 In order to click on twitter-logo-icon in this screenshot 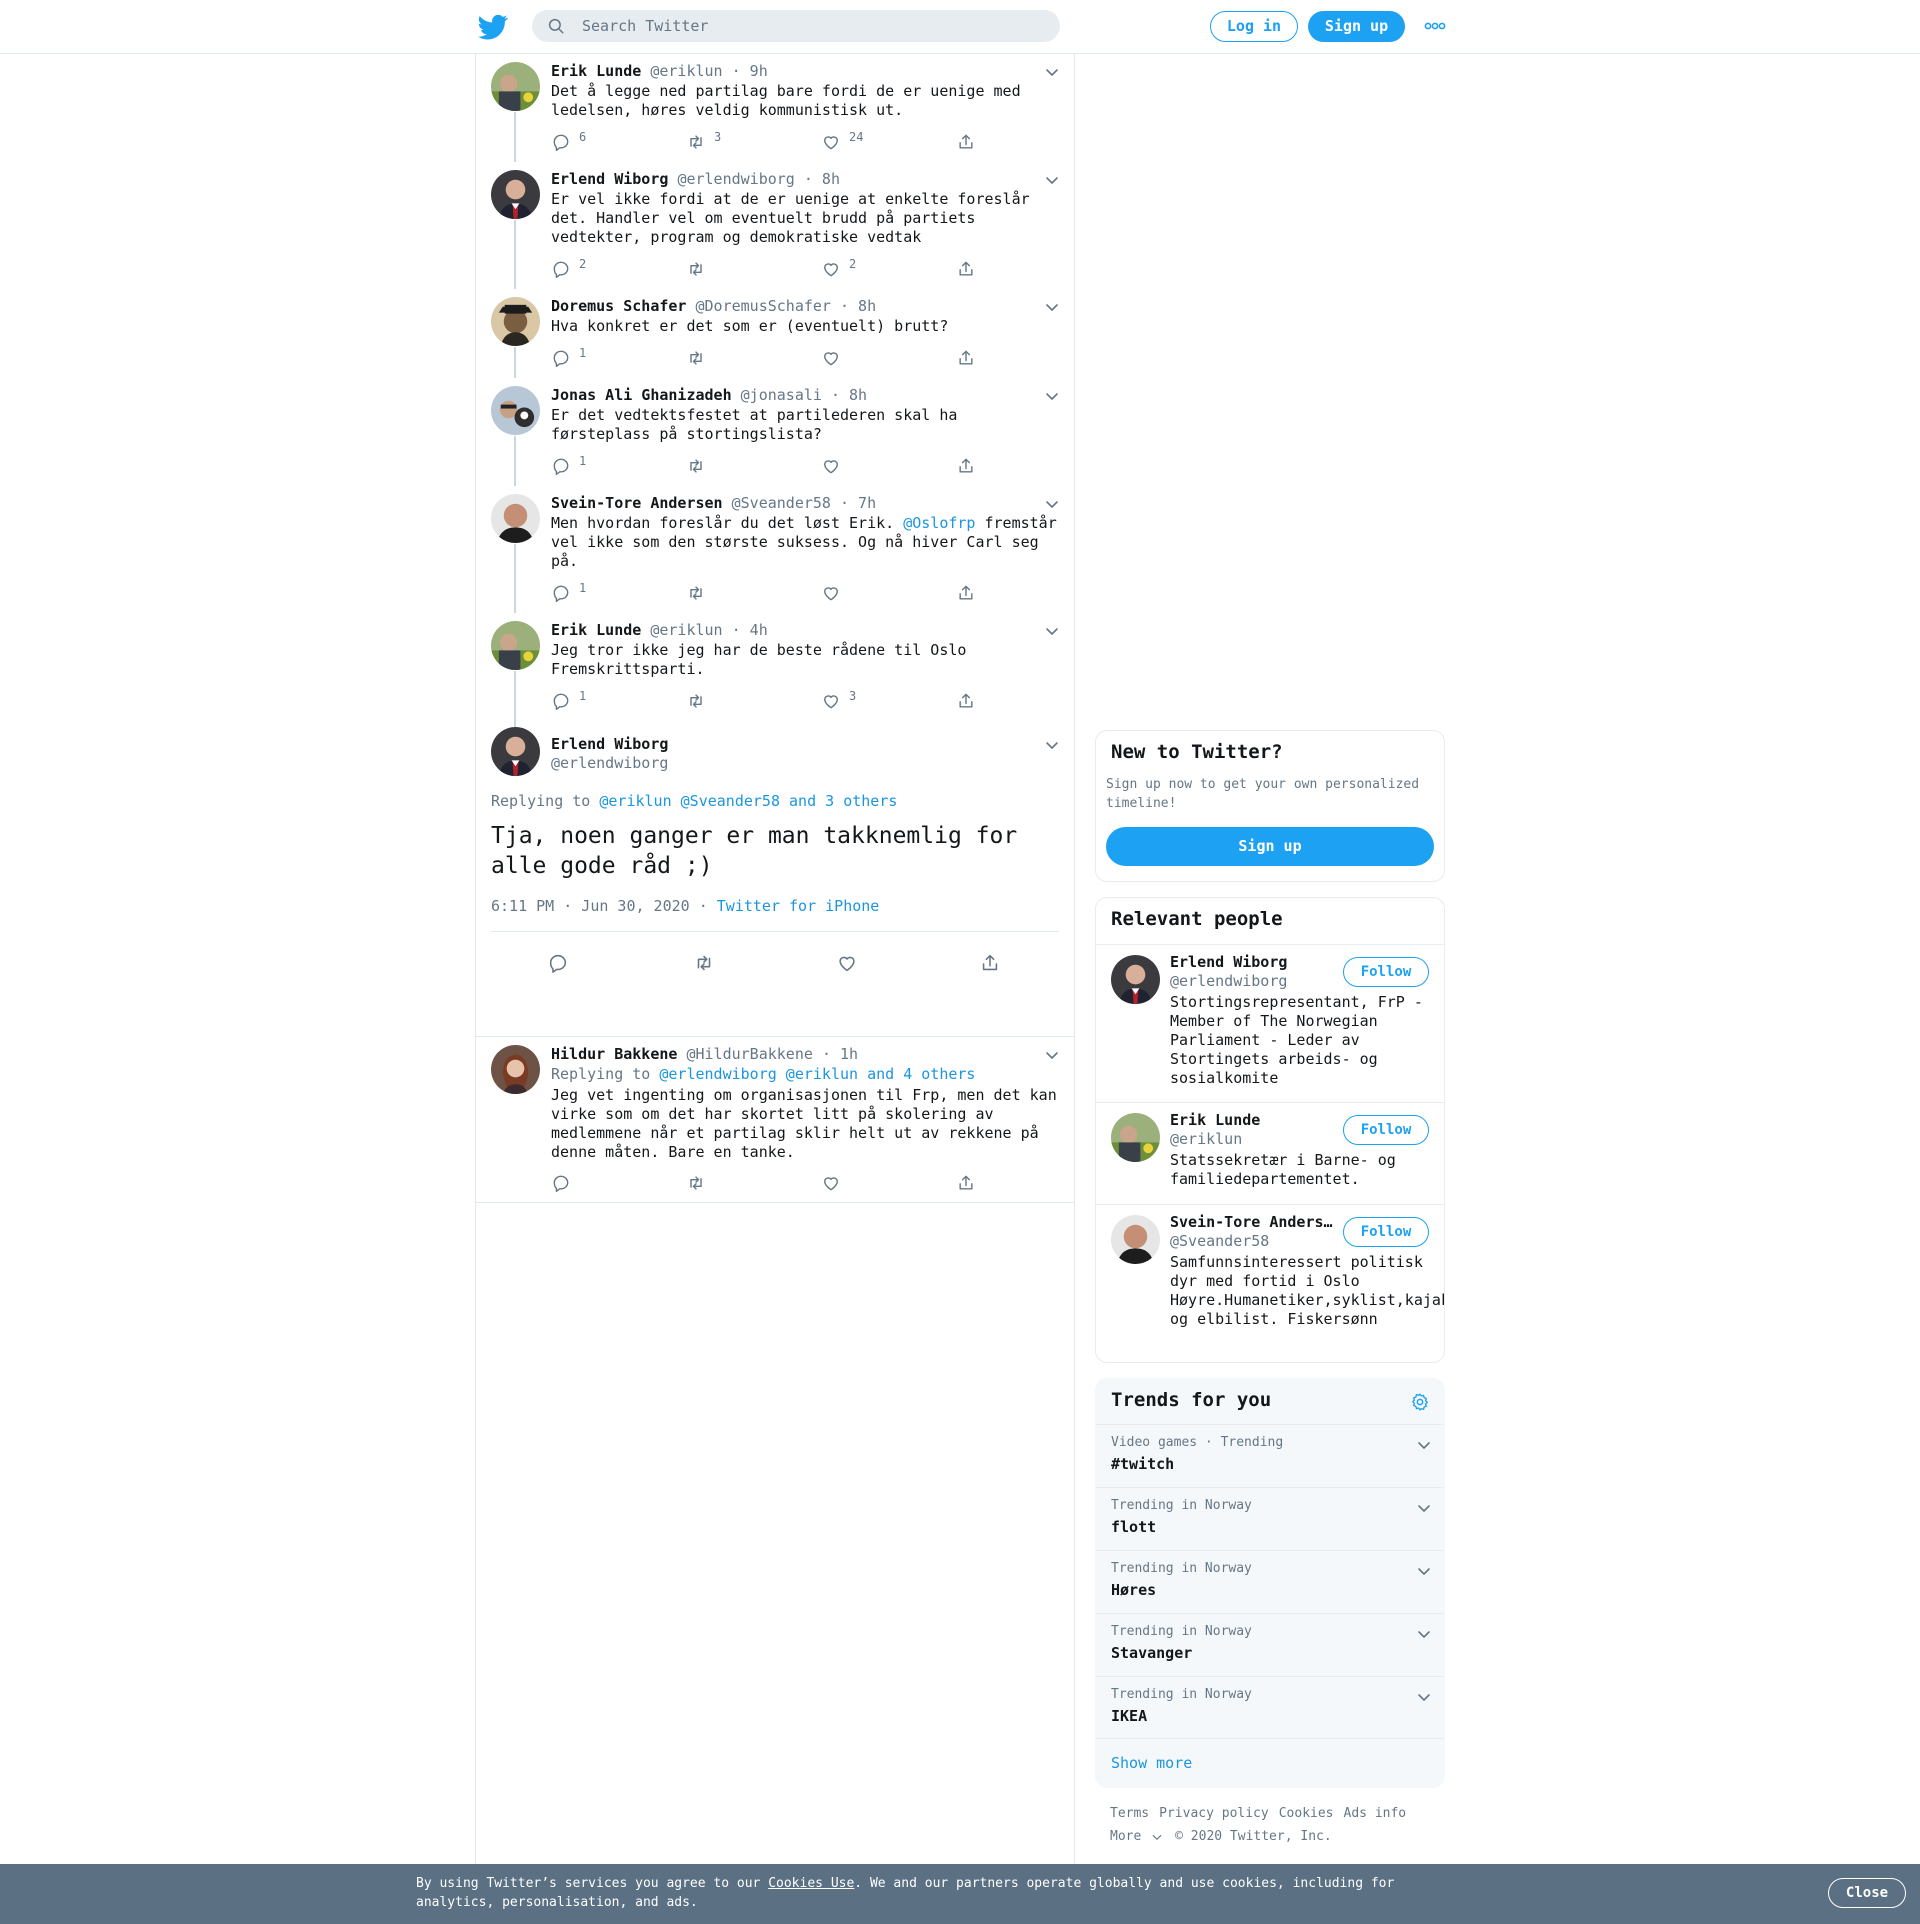, I will do `click(493, 27)`.